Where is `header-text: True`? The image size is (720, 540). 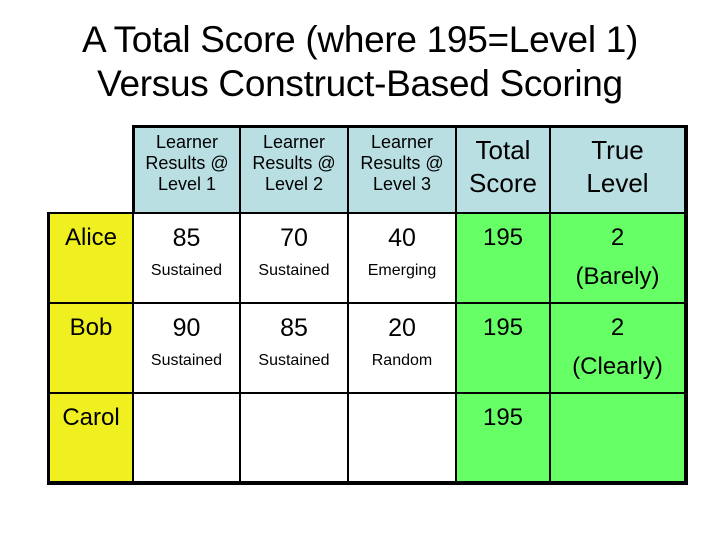
header-text: True is located at coordinates (617, 150).